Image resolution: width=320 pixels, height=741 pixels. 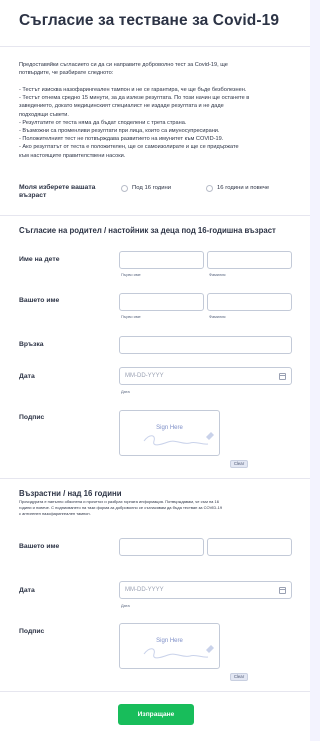 What do you see at coordinates (205, 376) in the screenshot?
I see `parent-date-input: MM-DD-YYYY` at bounding box center [205, 376].